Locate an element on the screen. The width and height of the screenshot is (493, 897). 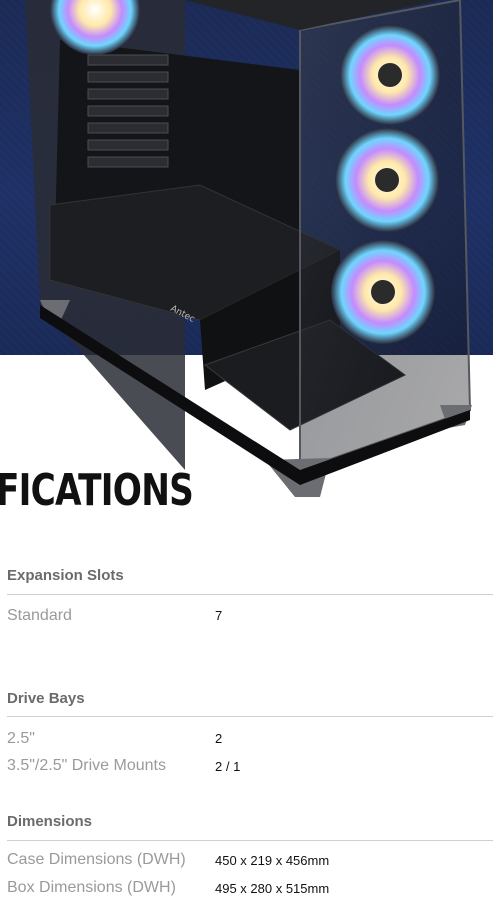
spec-value: 450 x 219 x 456mm is located at coordinates (272, 860).